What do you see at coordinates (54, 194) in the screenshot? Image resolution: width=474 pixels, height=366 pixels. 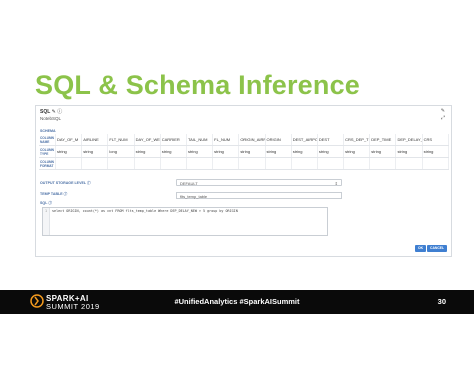 I see `temp-table-label: TEMP TABLE ⓘ` at bounding box center [54, 194].